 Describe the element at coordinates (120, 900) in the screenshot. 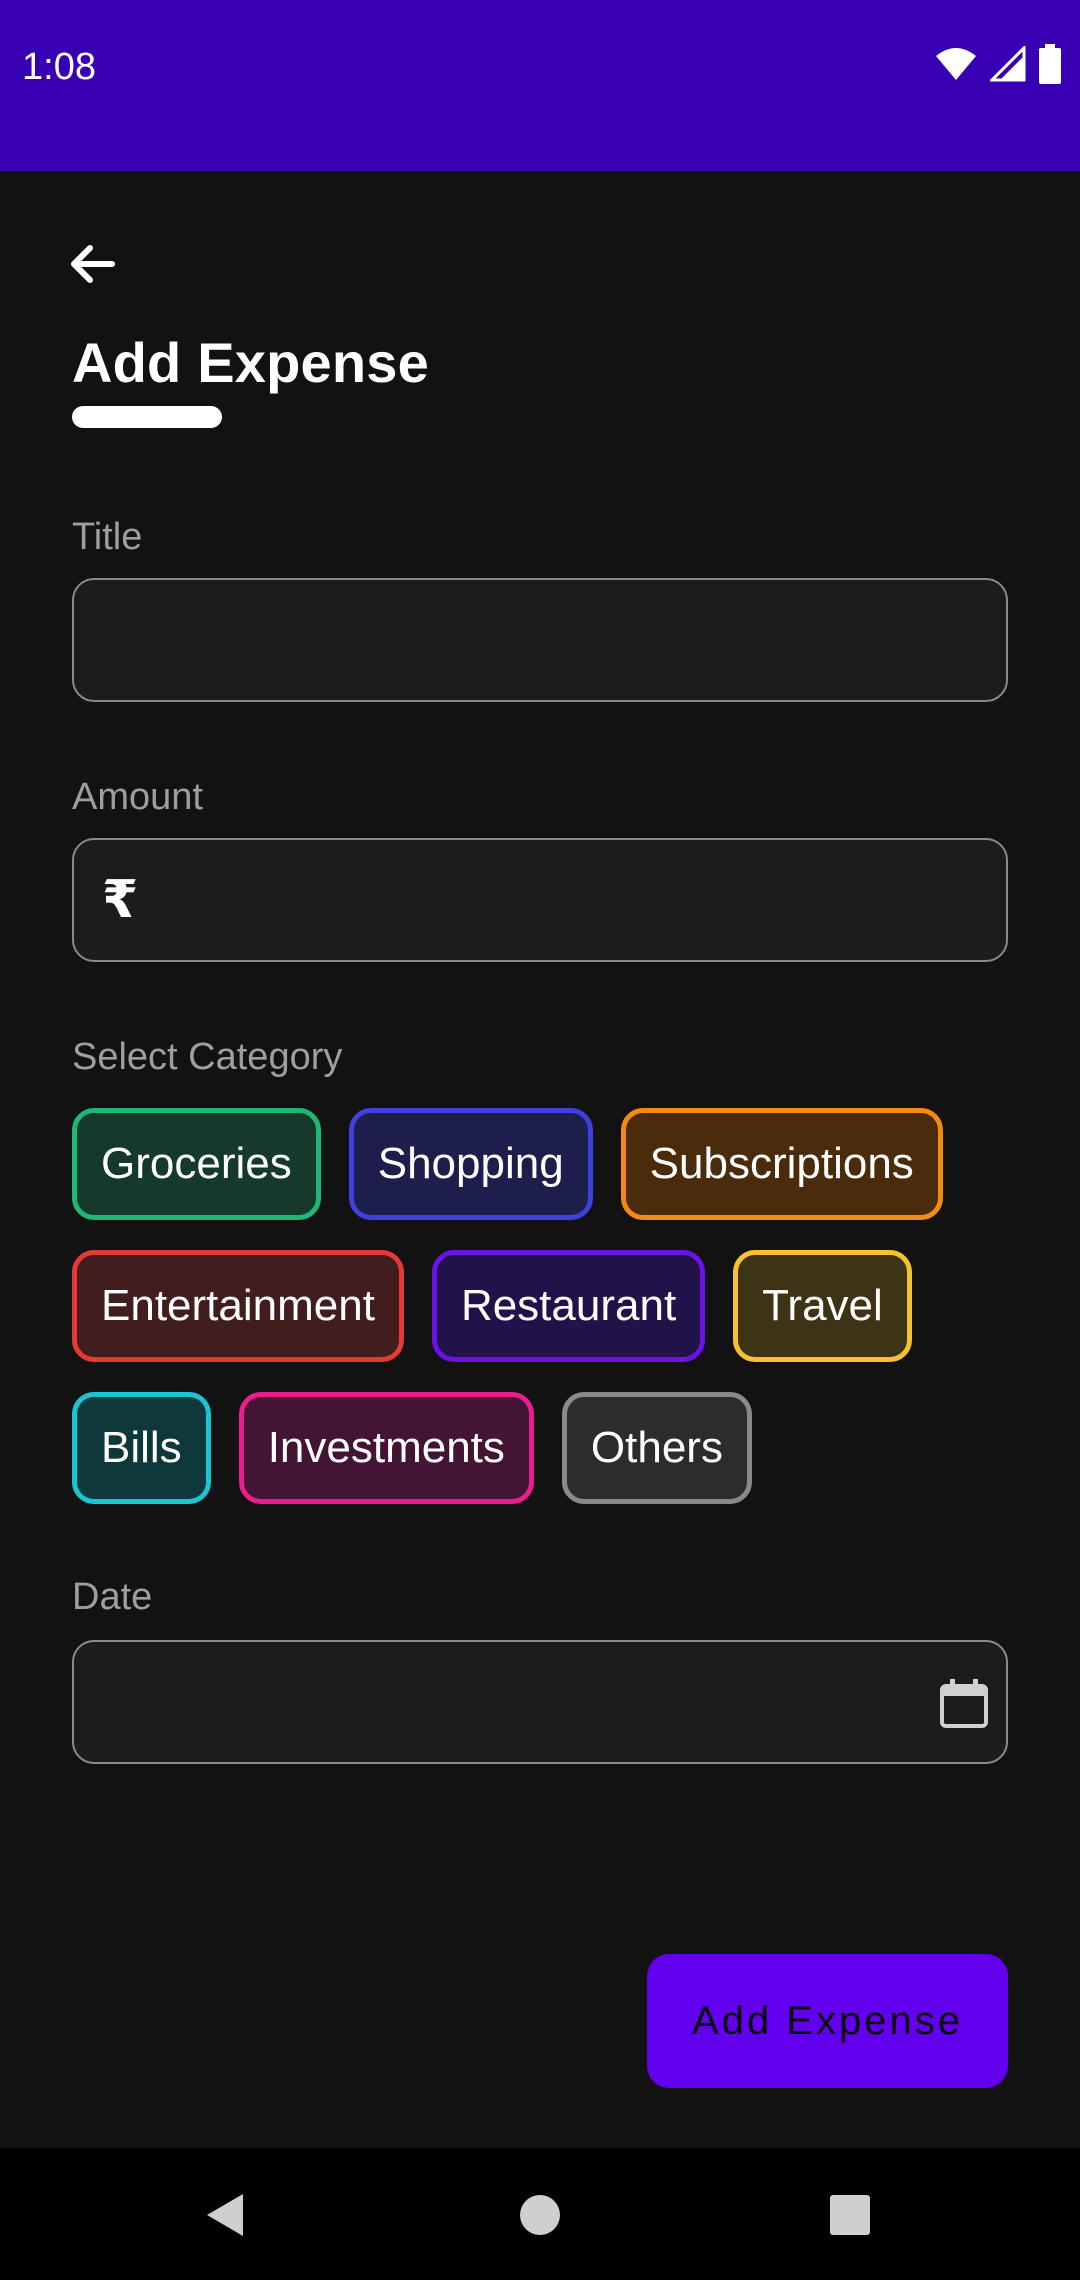

I see `rupee-icon: ₹` at that location.